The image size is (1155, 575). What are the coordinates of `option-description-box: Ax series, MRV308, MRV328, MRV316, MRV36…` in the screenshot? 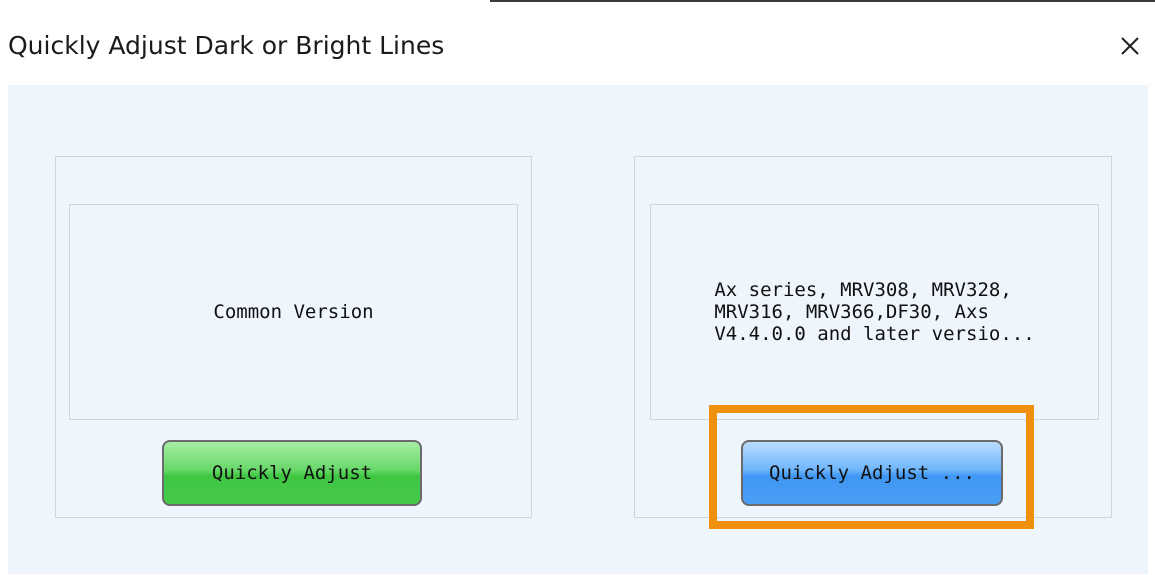 It's located at (874, 312).